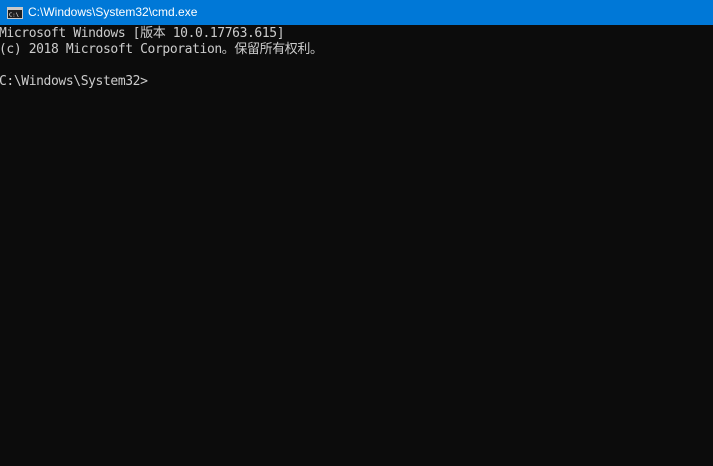 The height and width of the screenshot is (466, 713). Describe the element at coordinates (142, 33) in the screenshot. I see `console-line-version: Microsoft Windows [版本 10.0.17763.615]` at that location.